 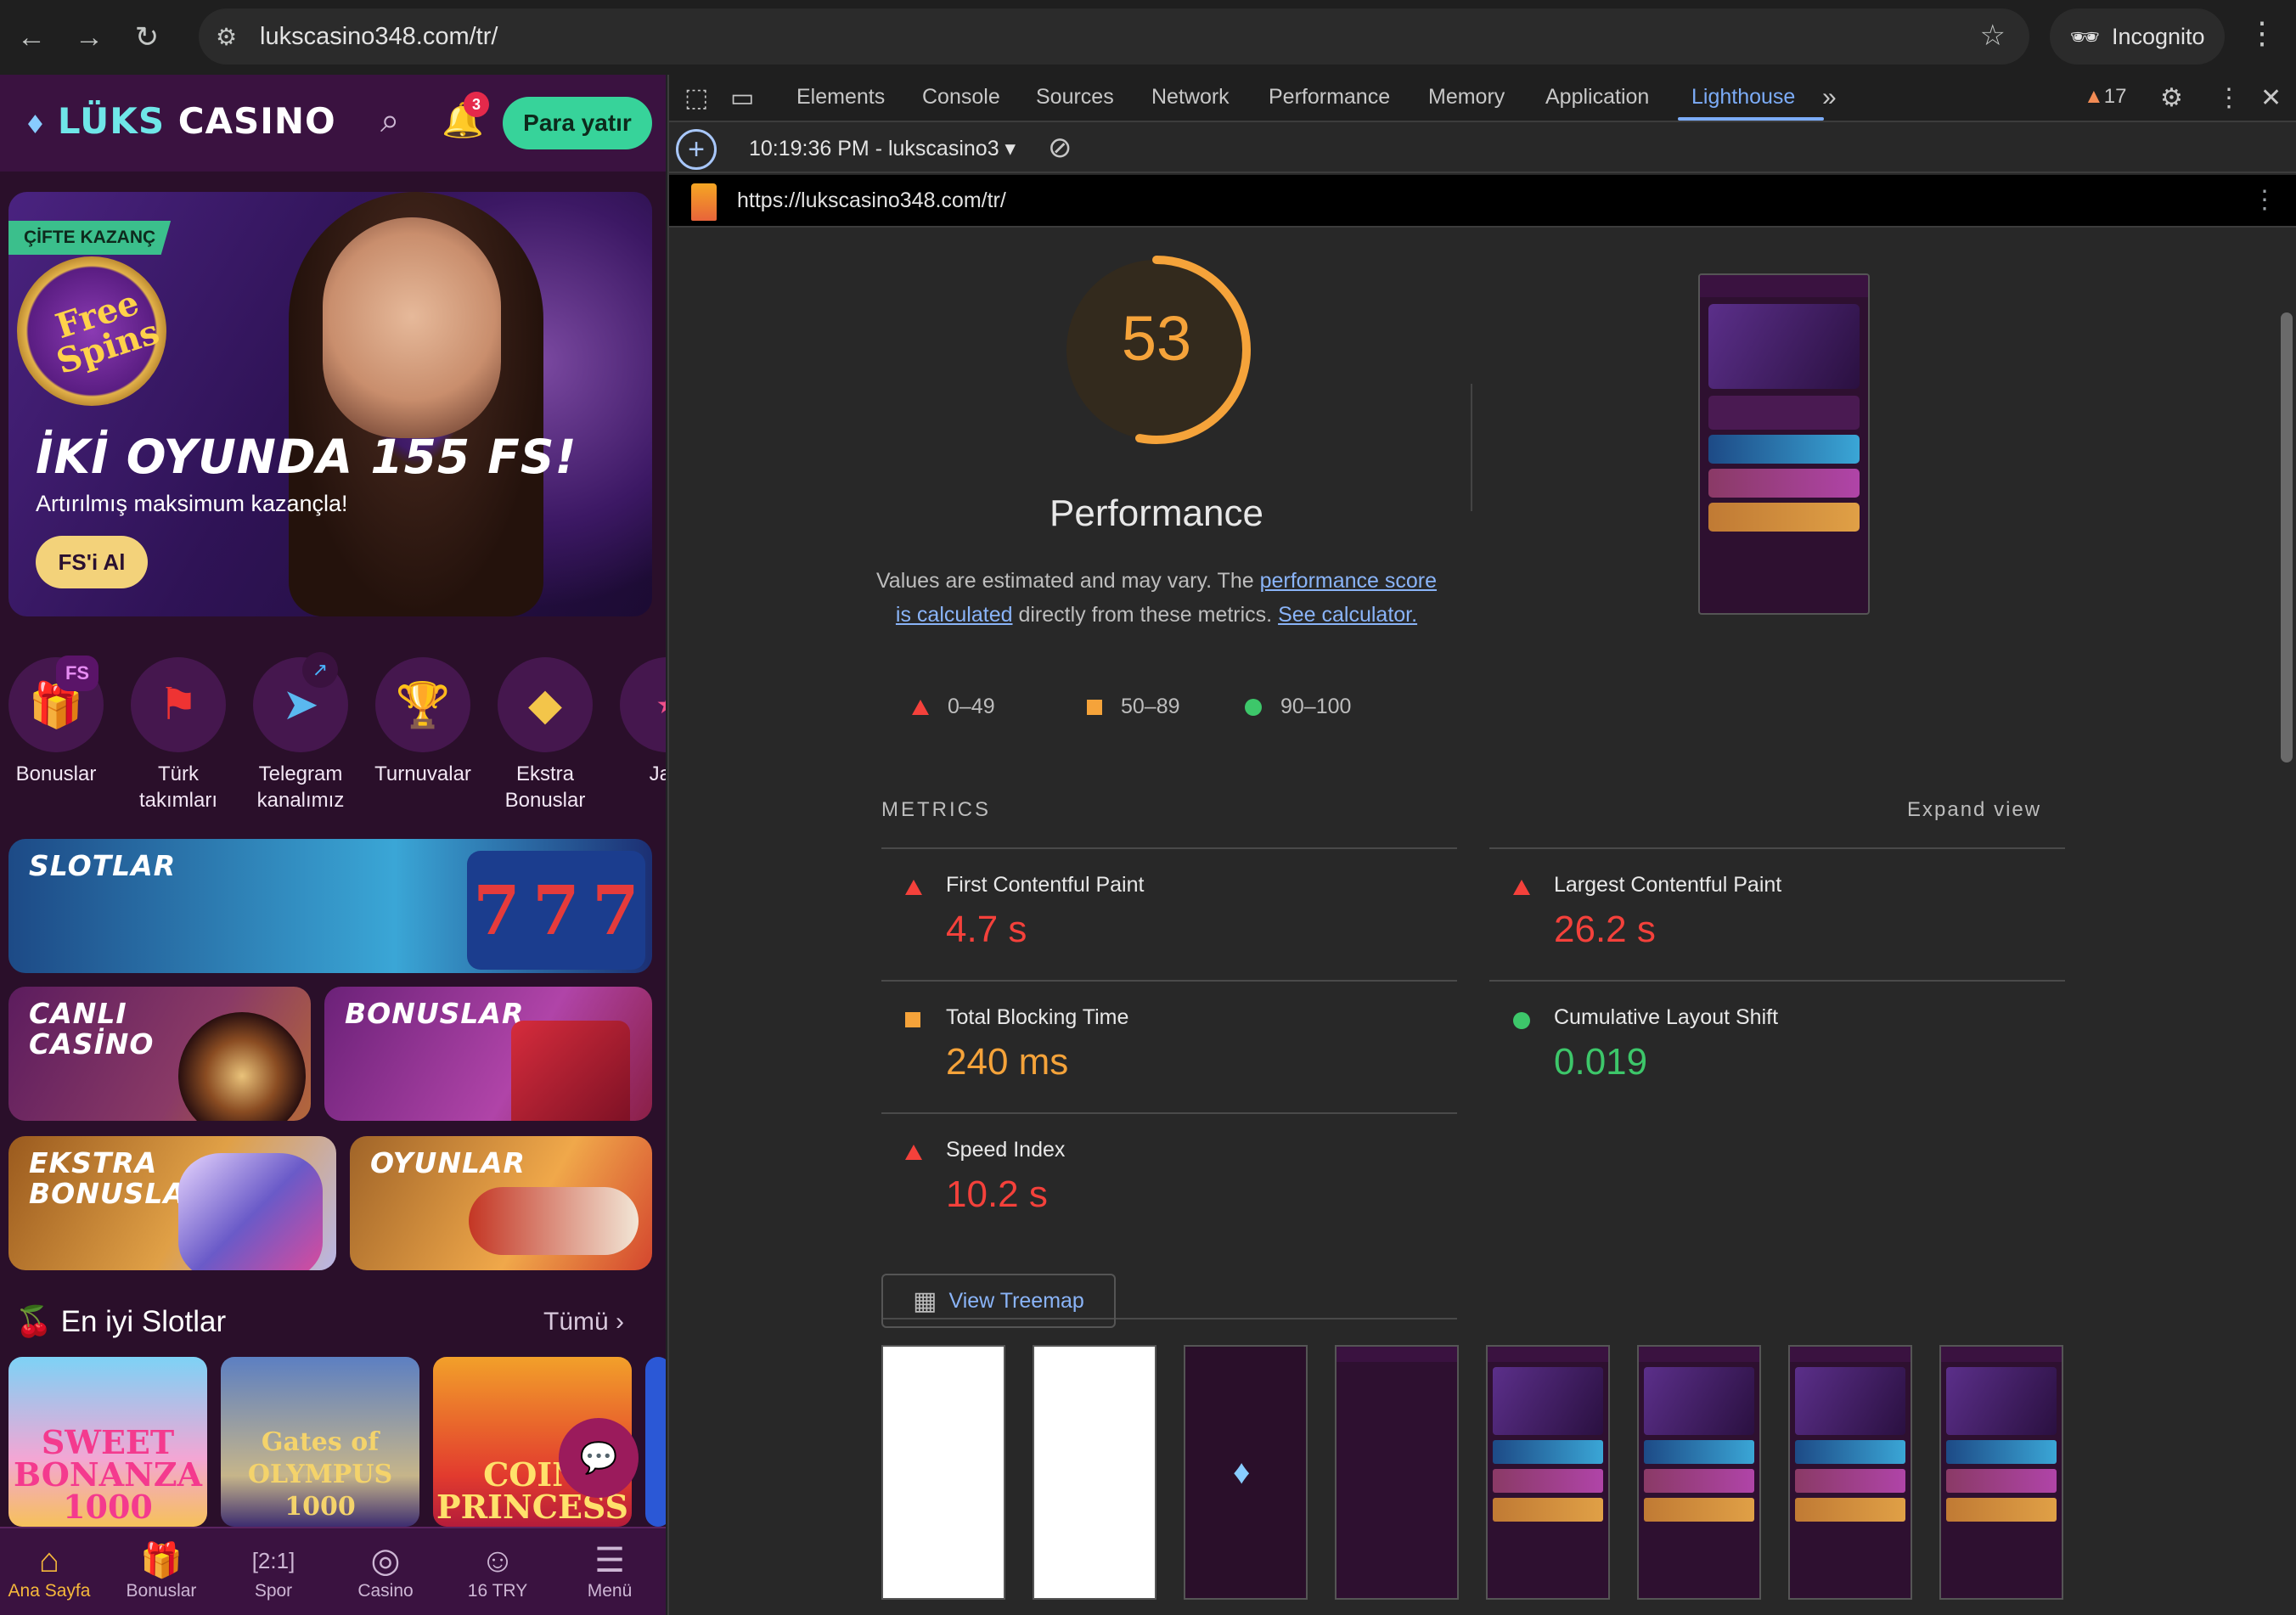 What do you see at coordinates (2271, 98) in the screenshot?
I see `close-devtools-icon: ✕` at bounding box center [2271, 98].